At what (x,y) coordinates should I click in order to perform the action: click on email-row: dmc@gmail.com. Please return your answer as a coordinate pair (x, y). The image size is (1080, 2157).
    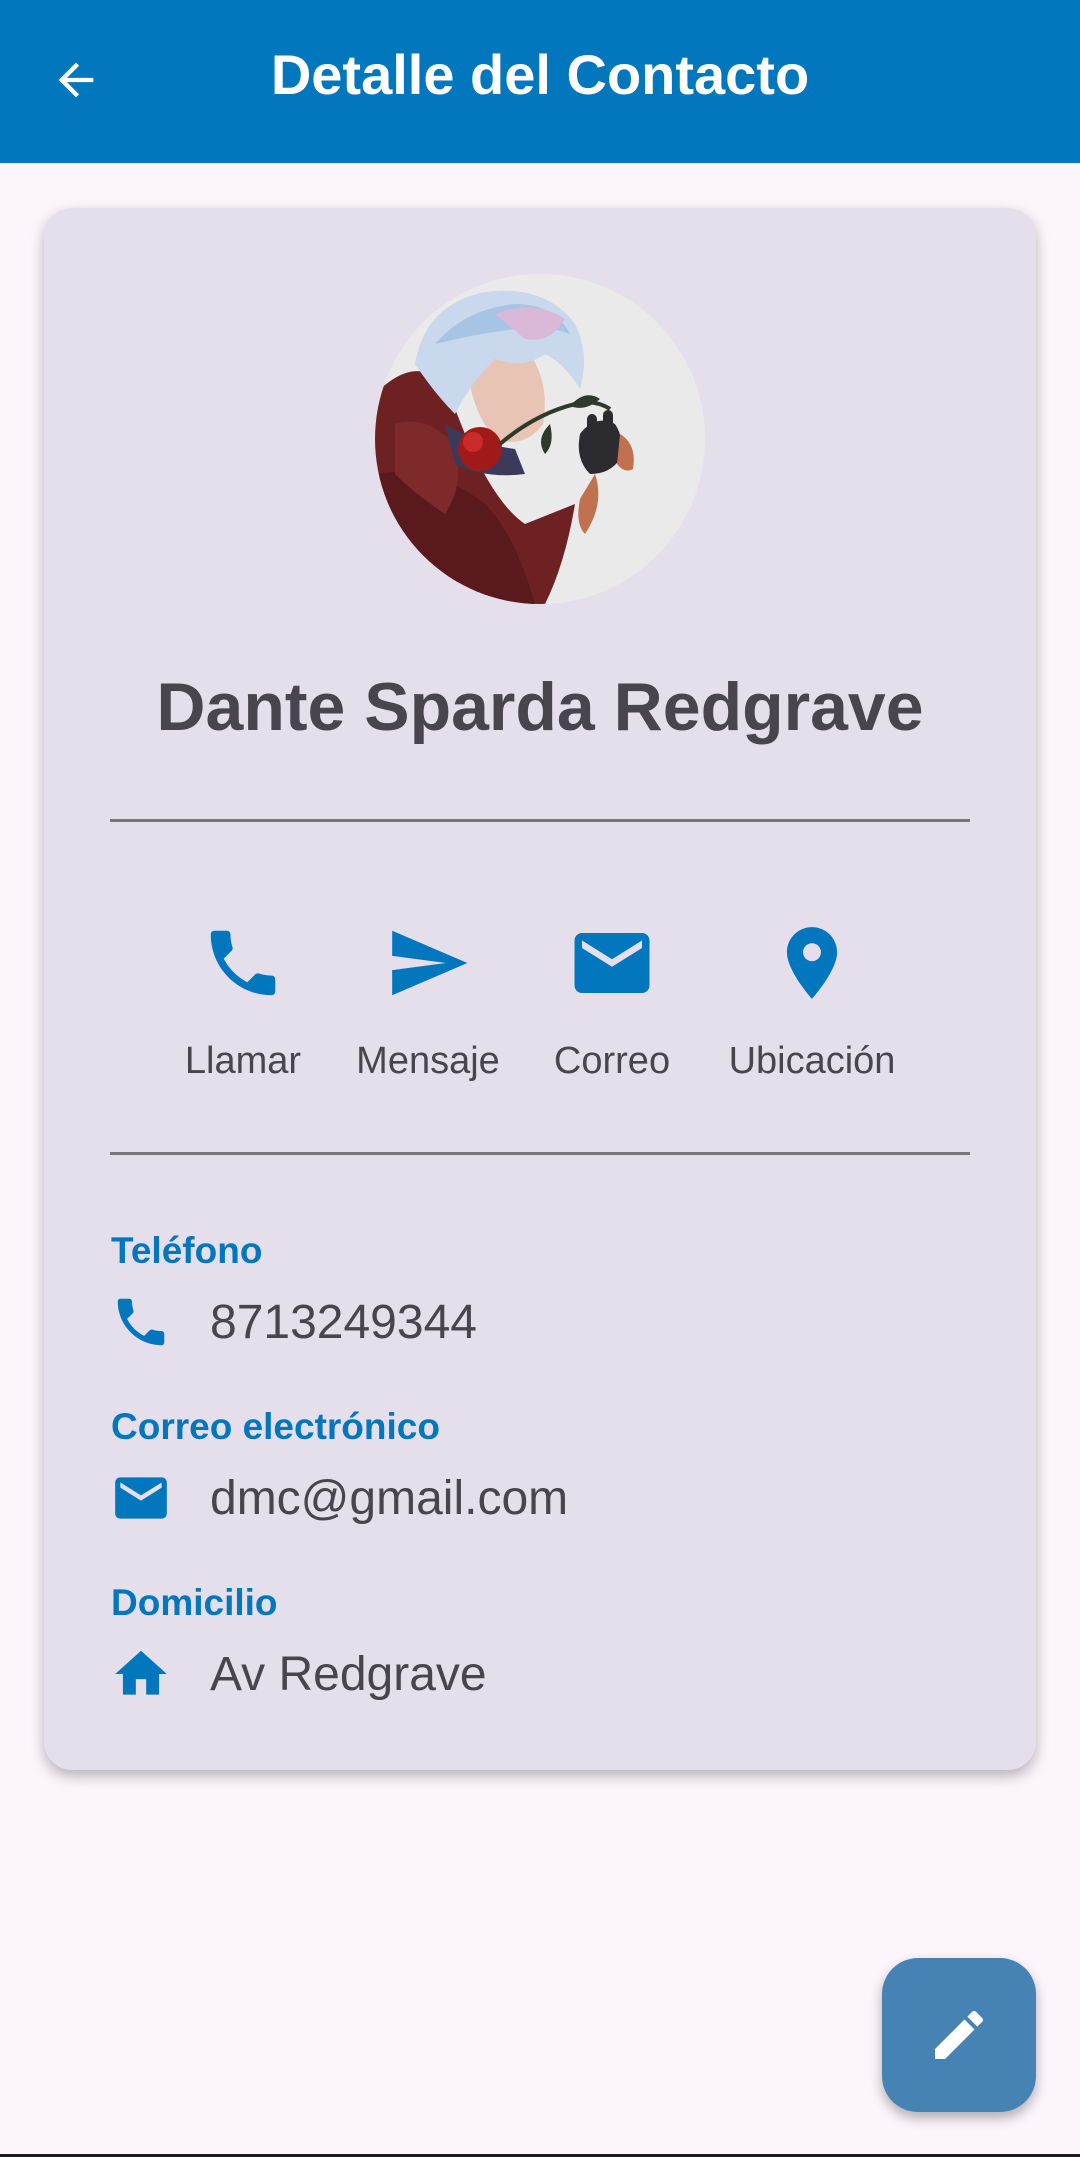
    Looking at the image, I should click on (339, 1498).